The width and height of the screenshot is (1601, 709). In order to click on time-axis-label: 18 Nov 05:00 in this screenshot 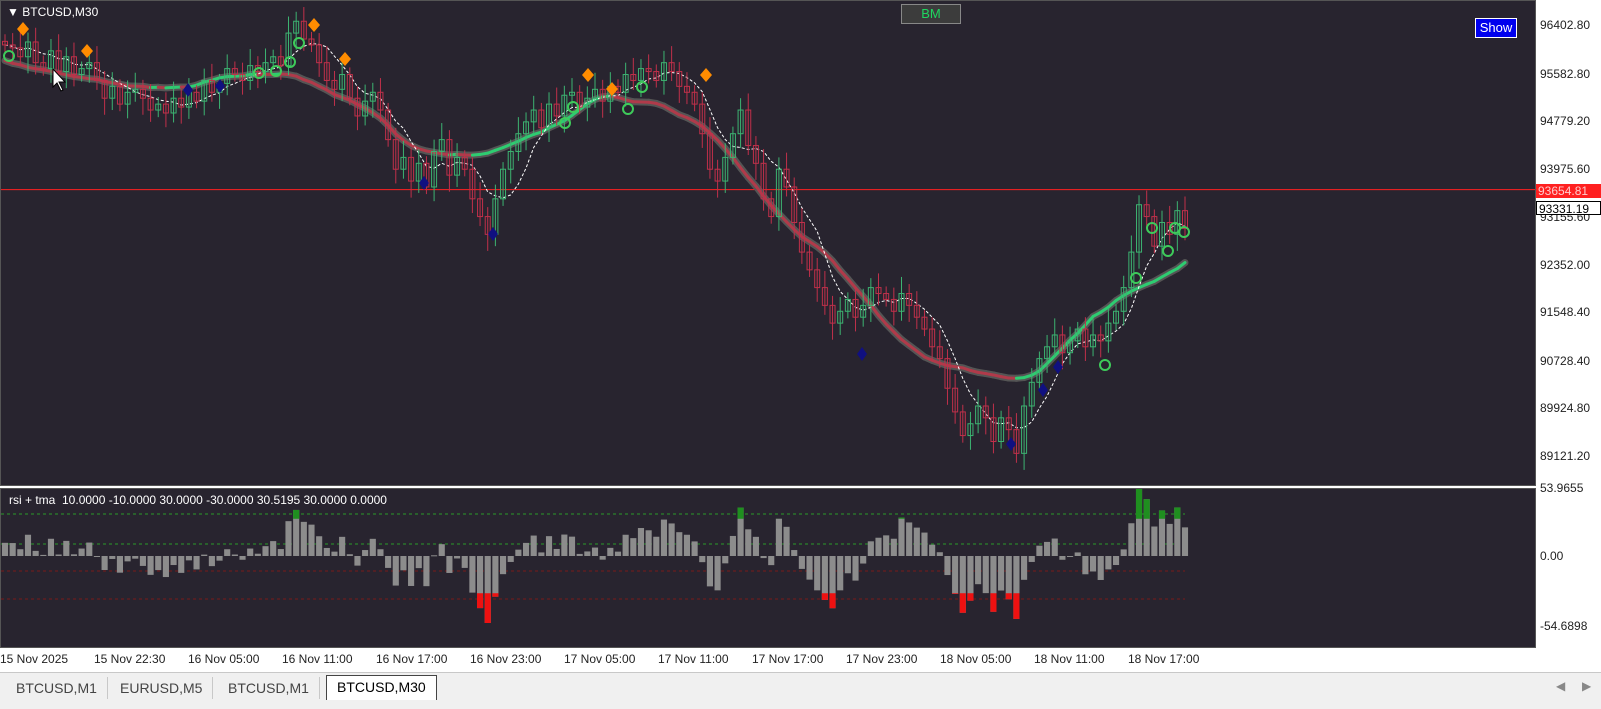, I will do `click(975, 659)`.